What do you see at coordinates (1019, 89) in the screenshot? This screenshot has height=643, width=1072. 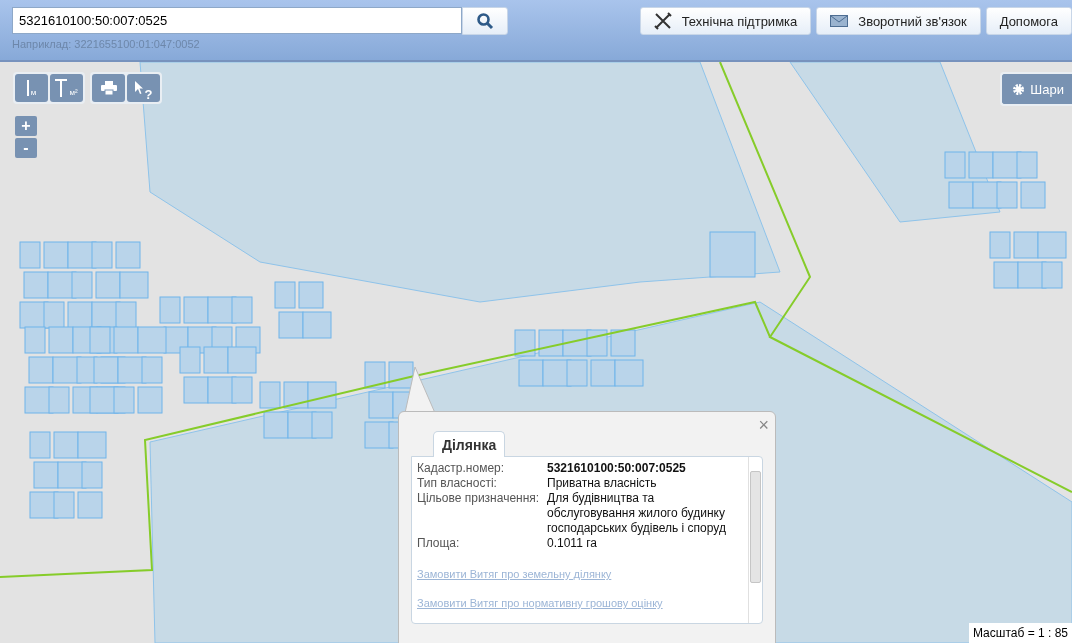 I see `gear-icon` at bounding box center [1019, 89].